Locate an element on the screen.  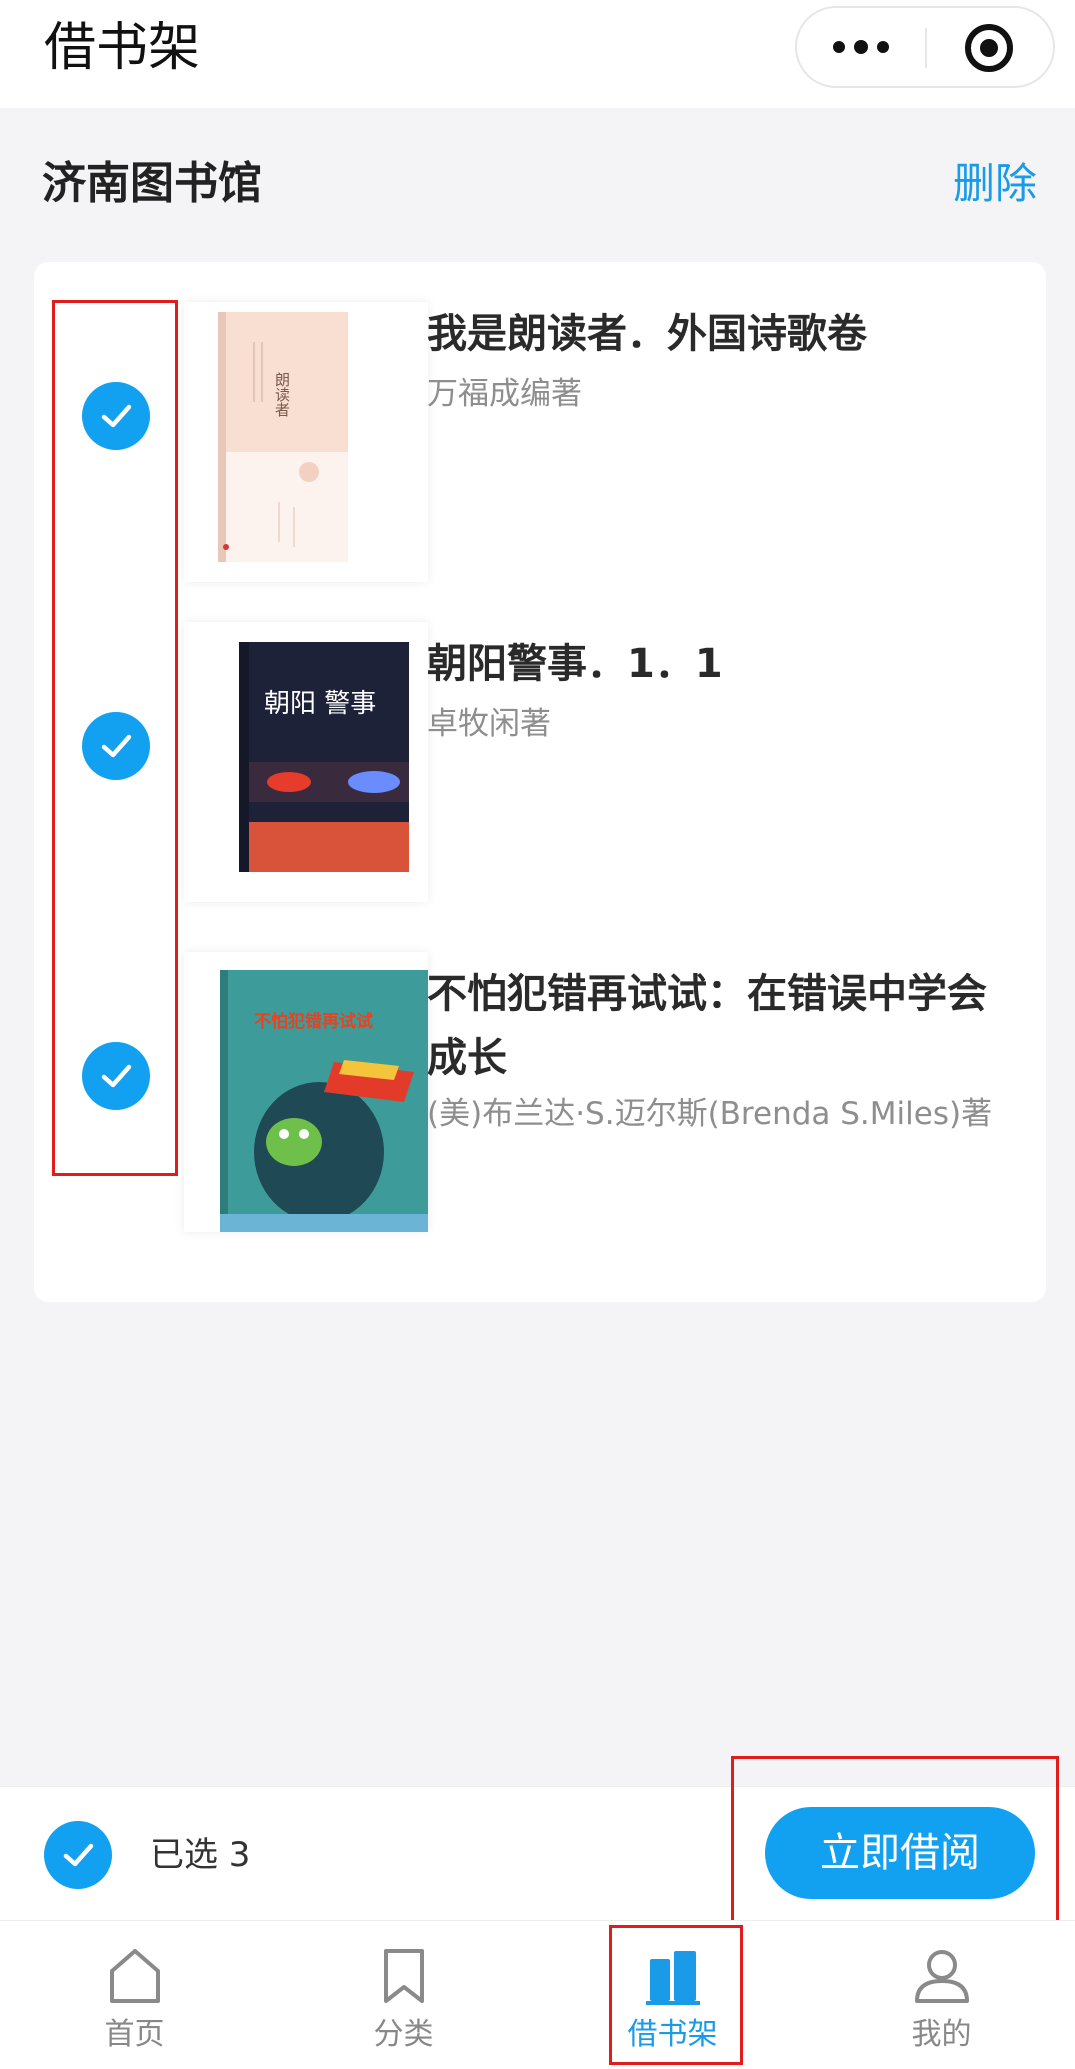
mini-program-capsule is located at coordinates (925, 47).